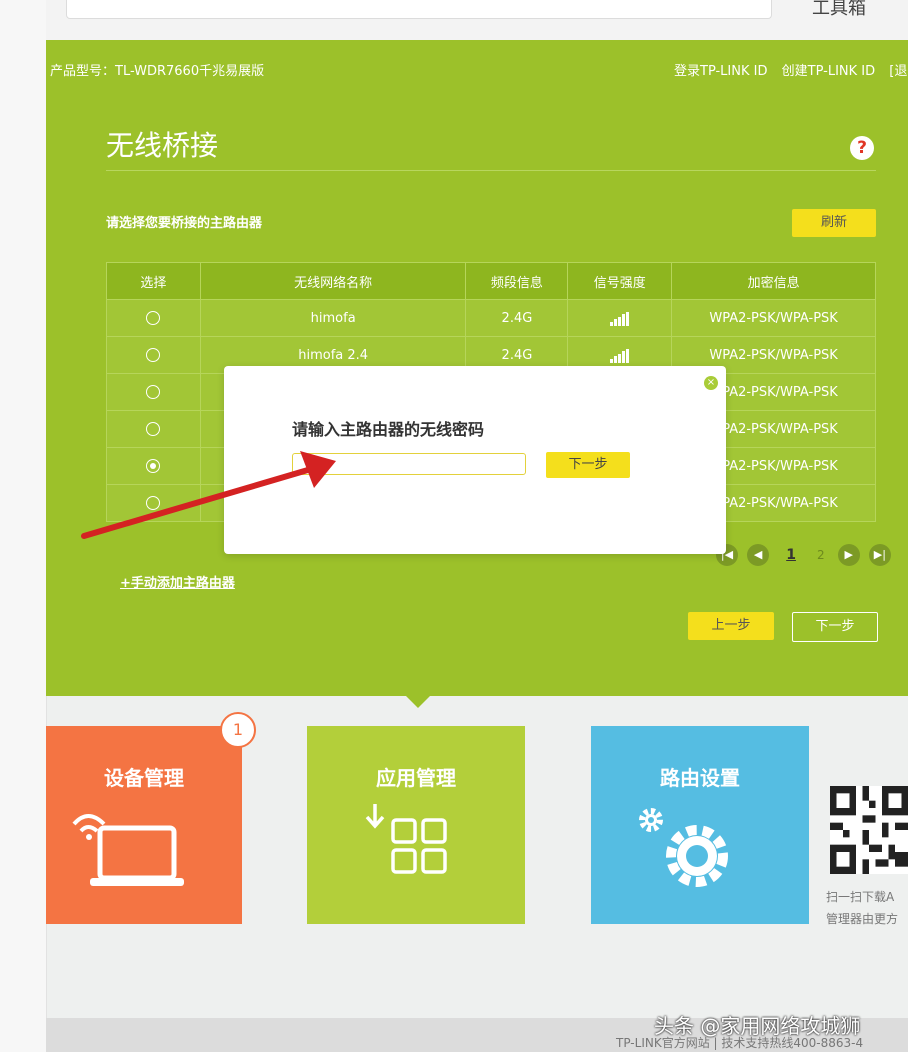 The image size is (908, 1052). I want to click on laptop-wifi-icon, so click(128, 850).